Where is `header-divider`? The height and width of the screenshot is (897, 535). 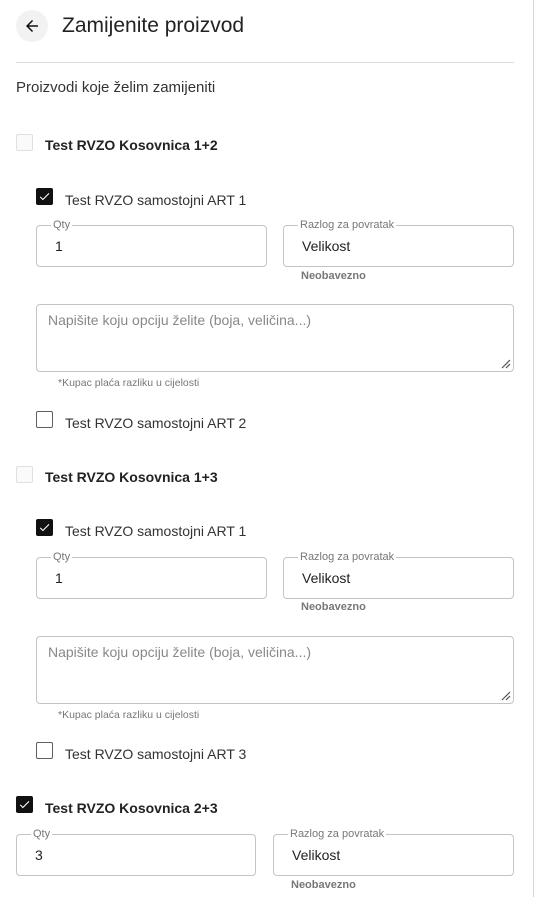 header-divider is located at coordinates (265, 62).